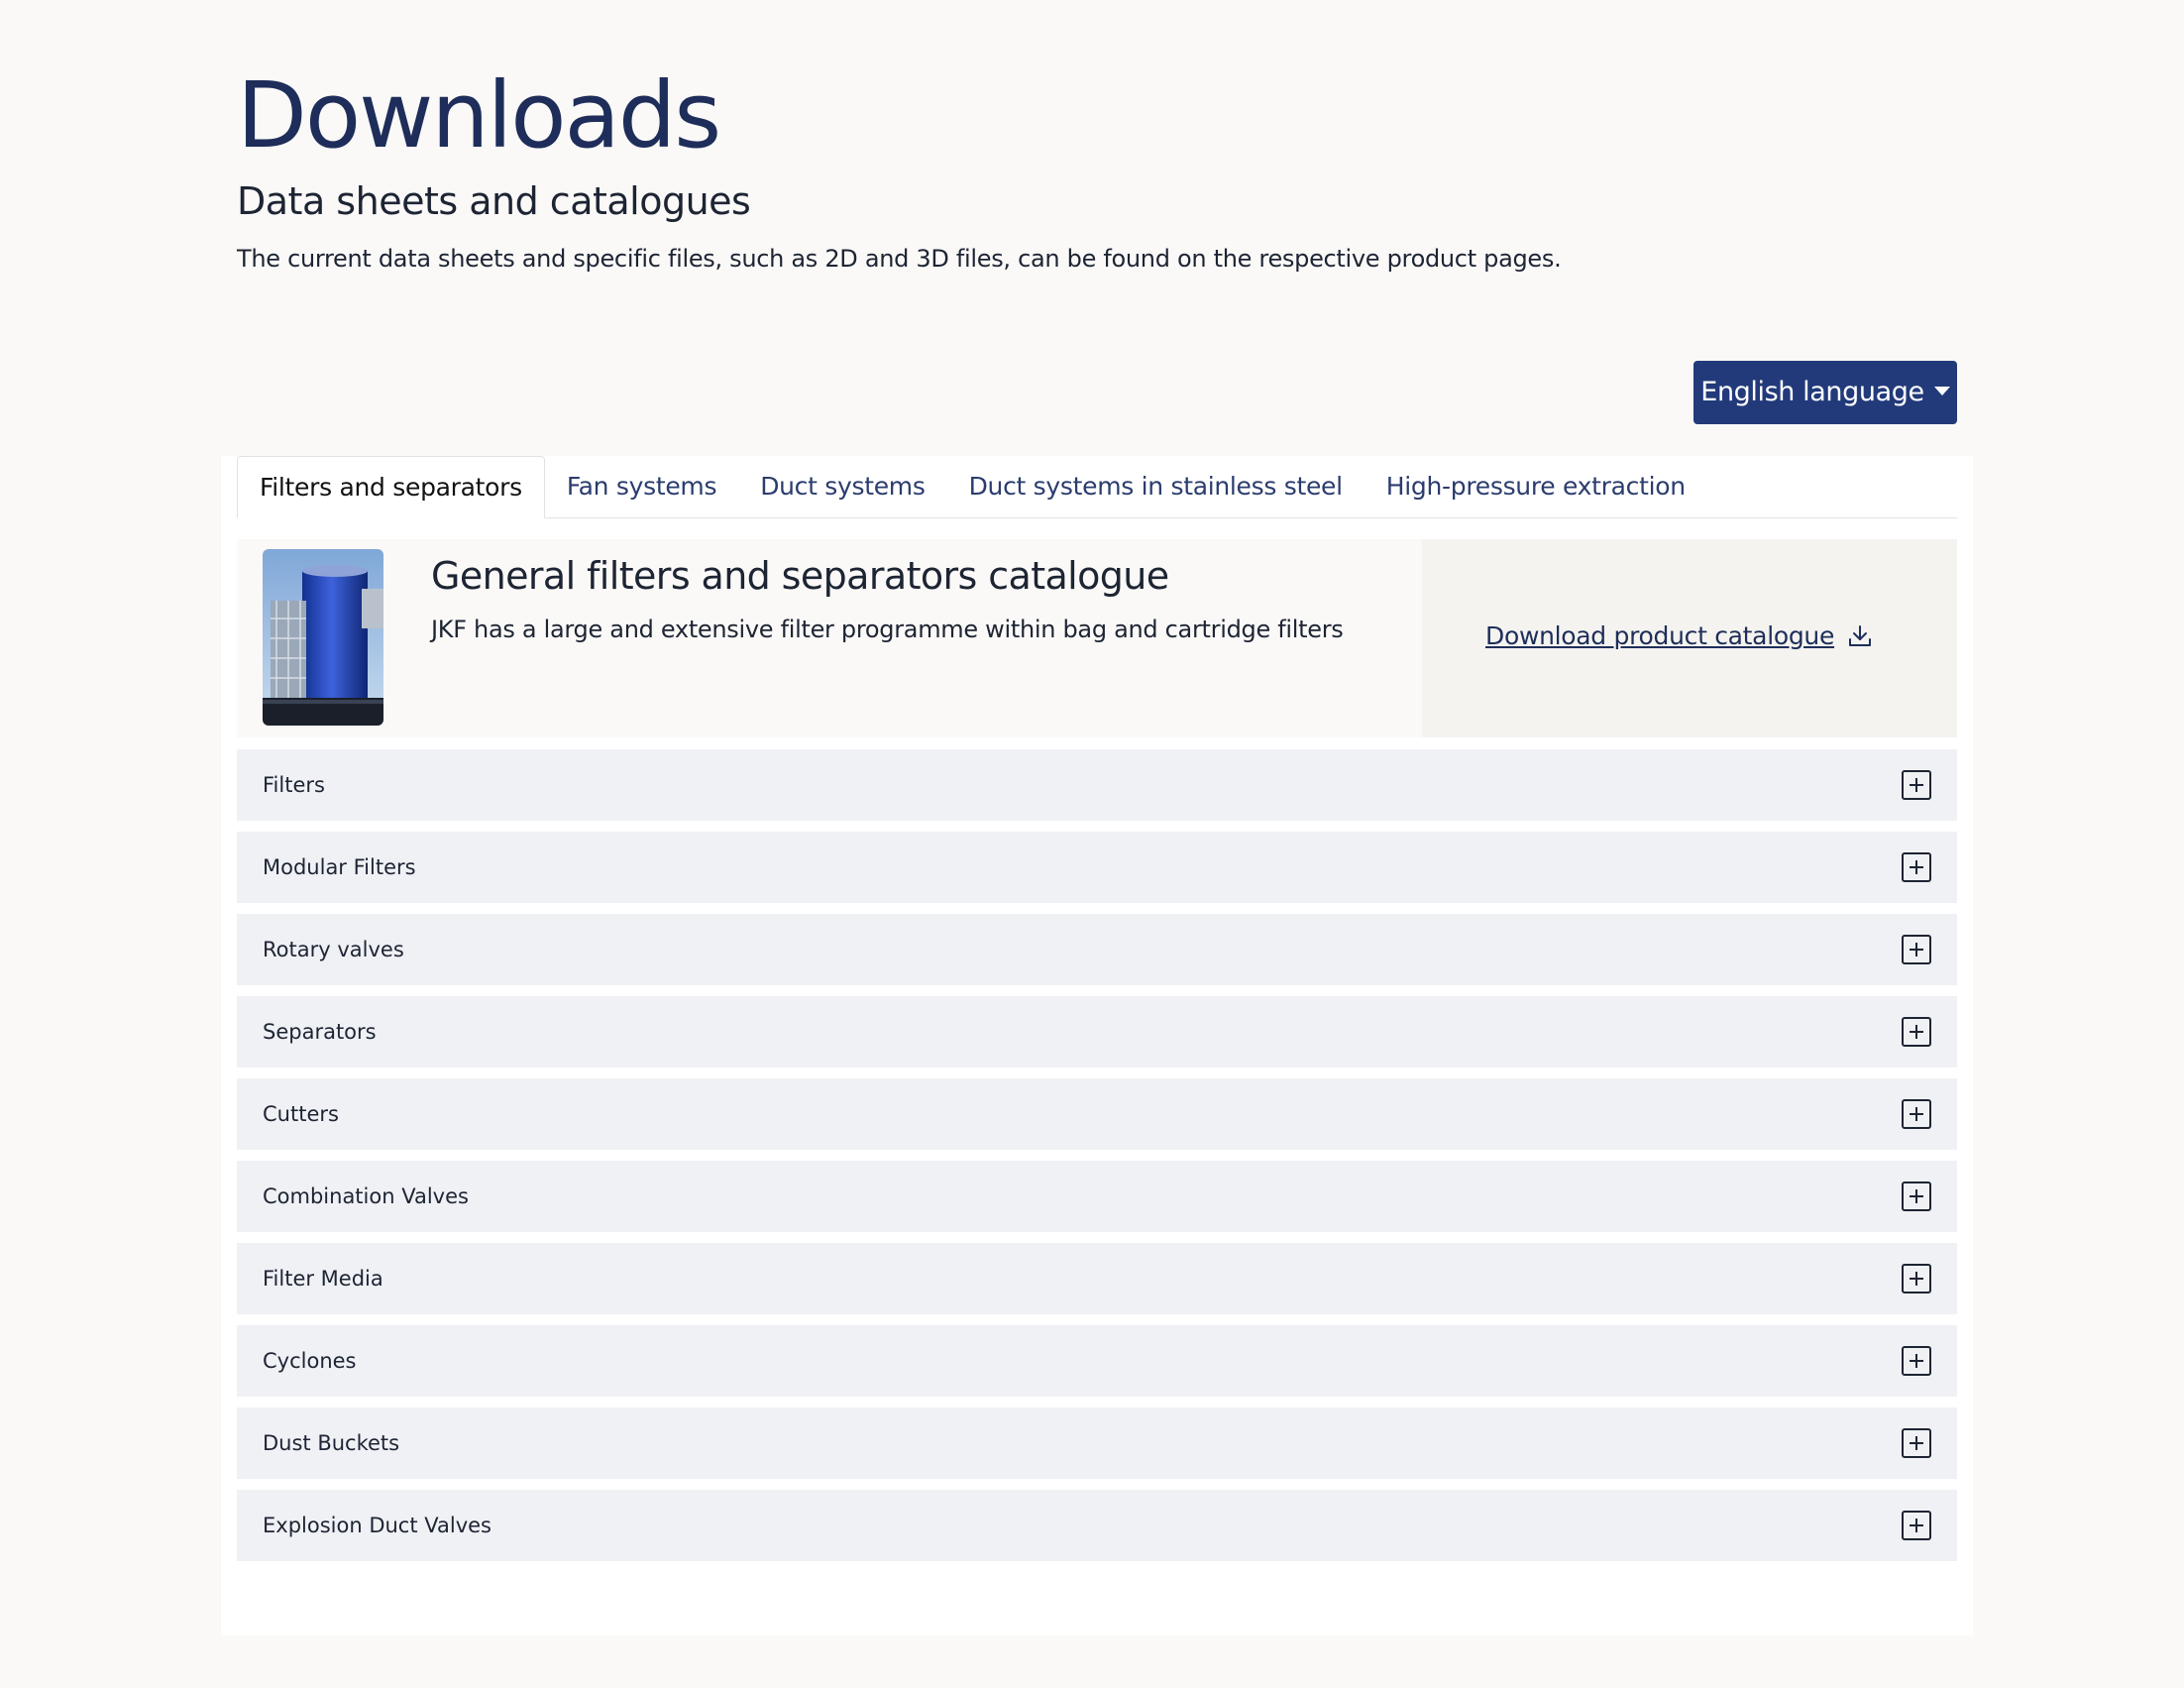  I want to click on accordion-item-dust-buckets: Dust Buckets, so click(1097, 1443).